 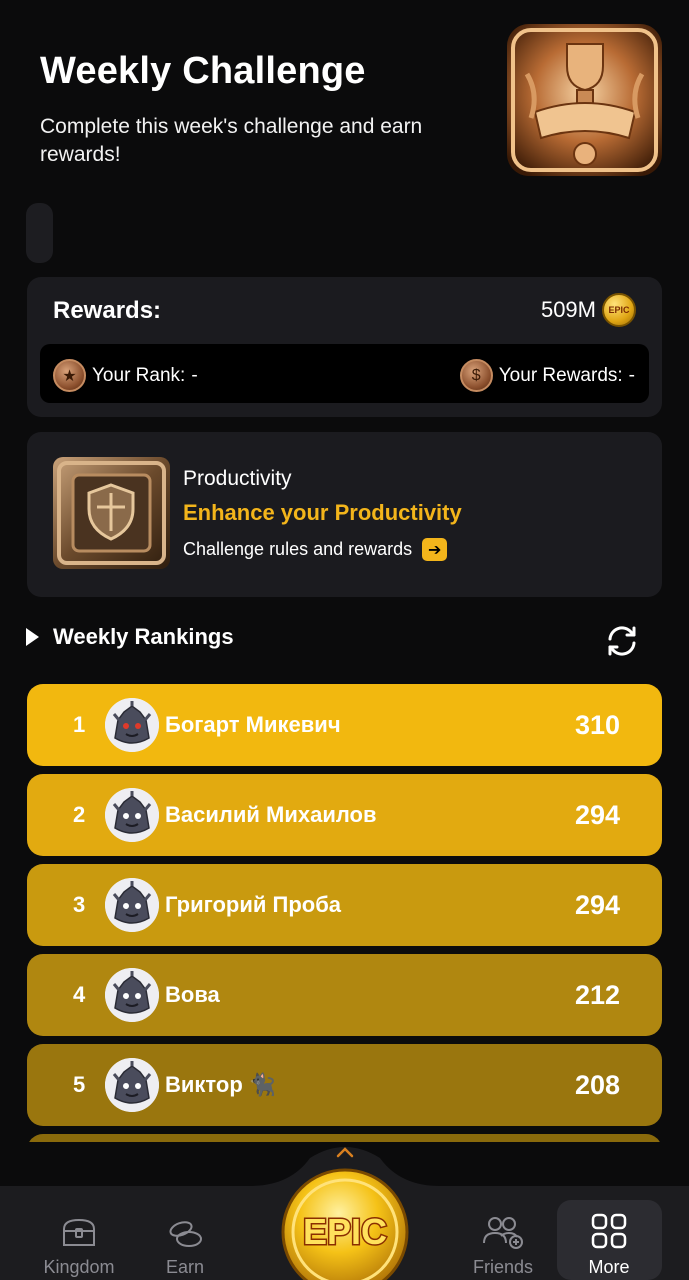 What do you see at coordinates (79, 1267) in the screenshot?
I see `nav-kingdom-label: Kingdom` at bounding box center [79, 1267].